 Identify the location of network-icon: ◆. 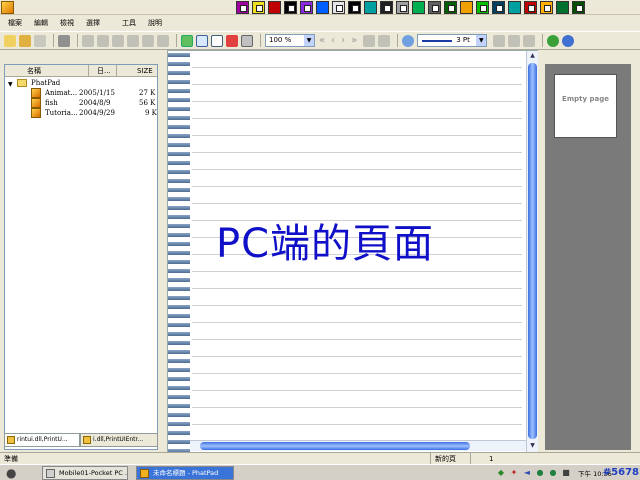
(501, 473).